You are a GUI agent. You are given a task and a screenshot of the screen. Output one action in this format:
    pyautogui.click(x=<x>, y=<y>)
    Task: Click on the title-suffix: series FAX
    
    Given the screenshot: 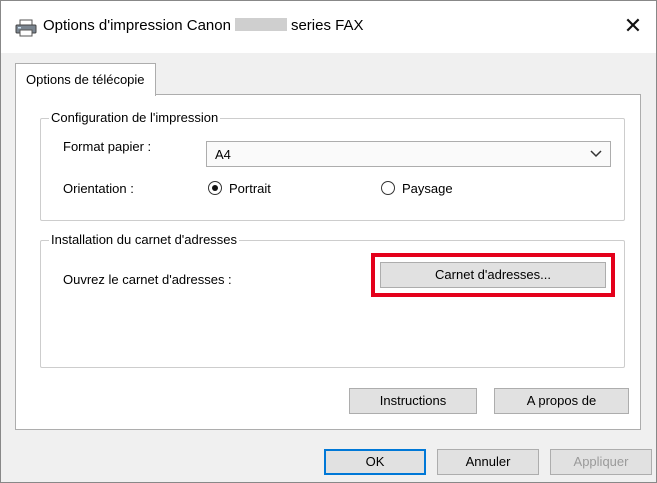 What is the action you would take?
    pyautogui.click(x=327, y=25)
    